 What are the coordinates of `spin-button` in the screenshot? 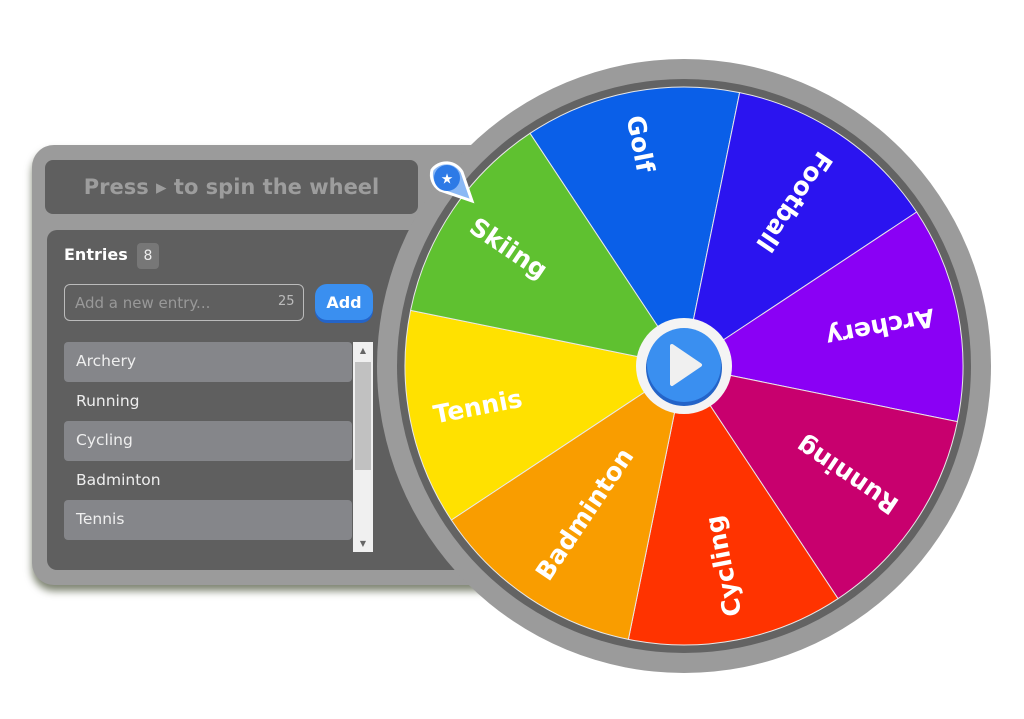 It's located at (684, 366).